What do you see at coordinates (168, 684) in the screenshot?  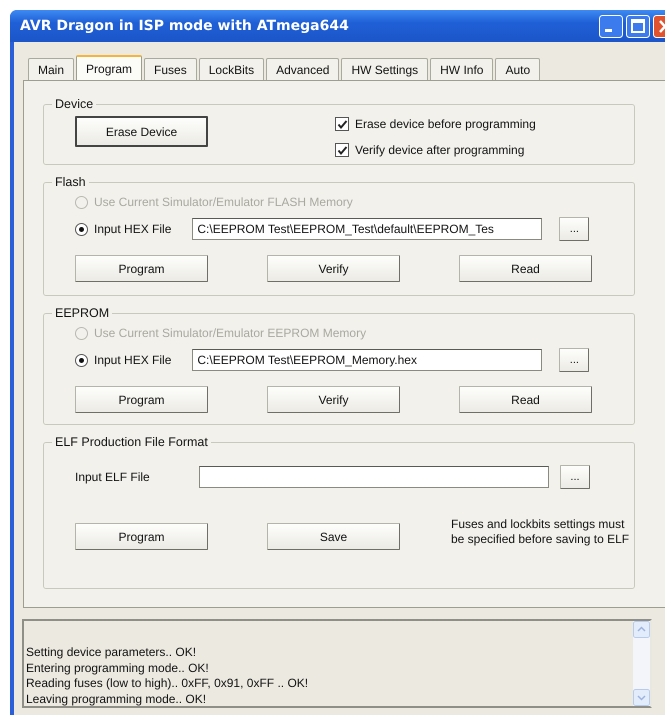 I see `log-line: Reading fuses (low to high).. 0xFF, 0x91, 0xFF .. OK!` at bounding box center [168, 684].